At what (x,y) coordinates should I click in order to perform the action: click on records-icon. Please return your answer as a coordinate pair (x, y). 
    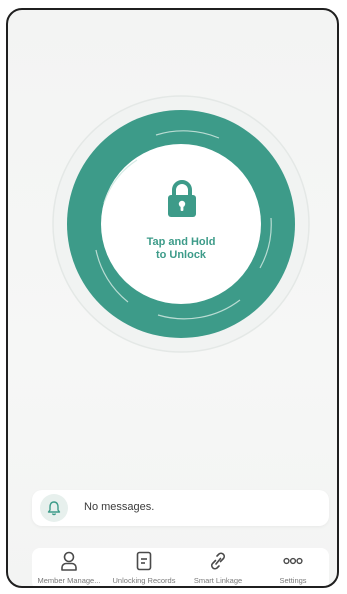
    Looking at the image, I should click on (144, 561).